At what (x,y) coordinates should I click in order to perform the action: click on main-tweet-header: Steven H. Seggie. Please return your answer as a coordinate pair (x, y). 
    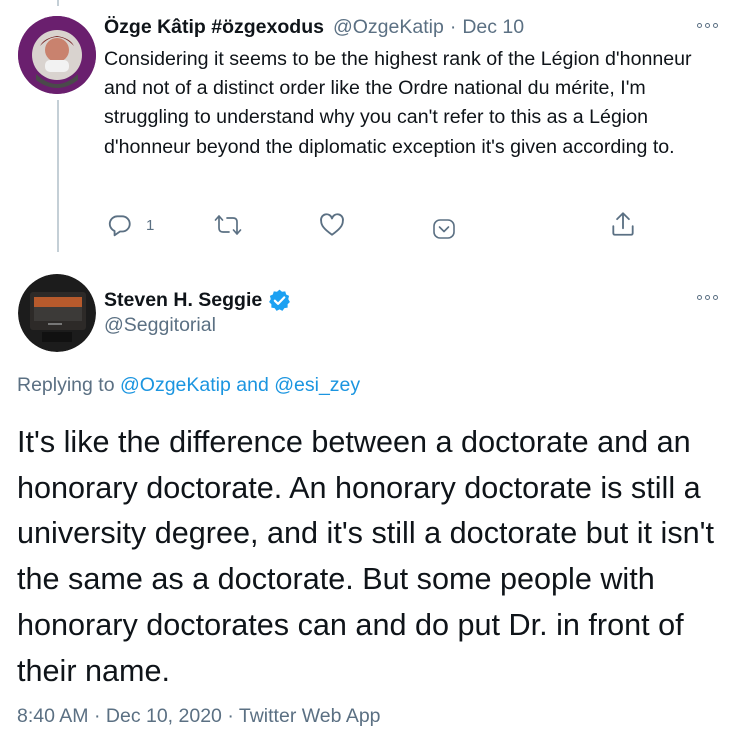
    Looking at the image, I should click on (198, 300).